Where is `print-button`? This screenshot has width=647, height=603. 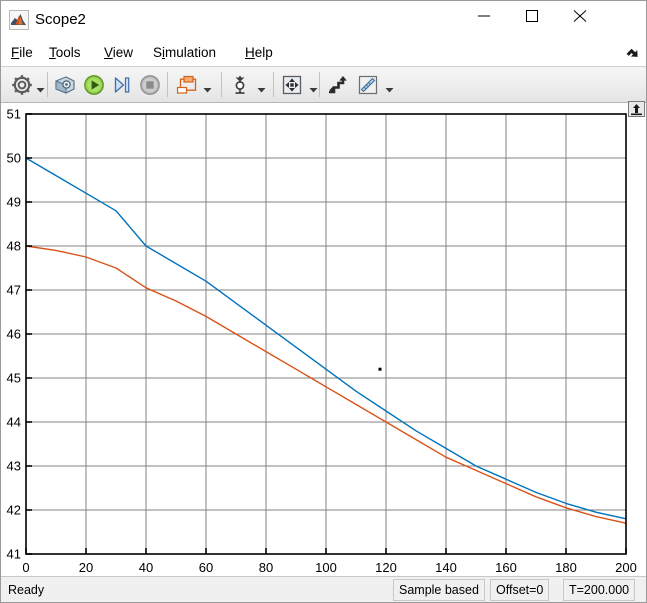
print-button is located at coordinates (66, 85).